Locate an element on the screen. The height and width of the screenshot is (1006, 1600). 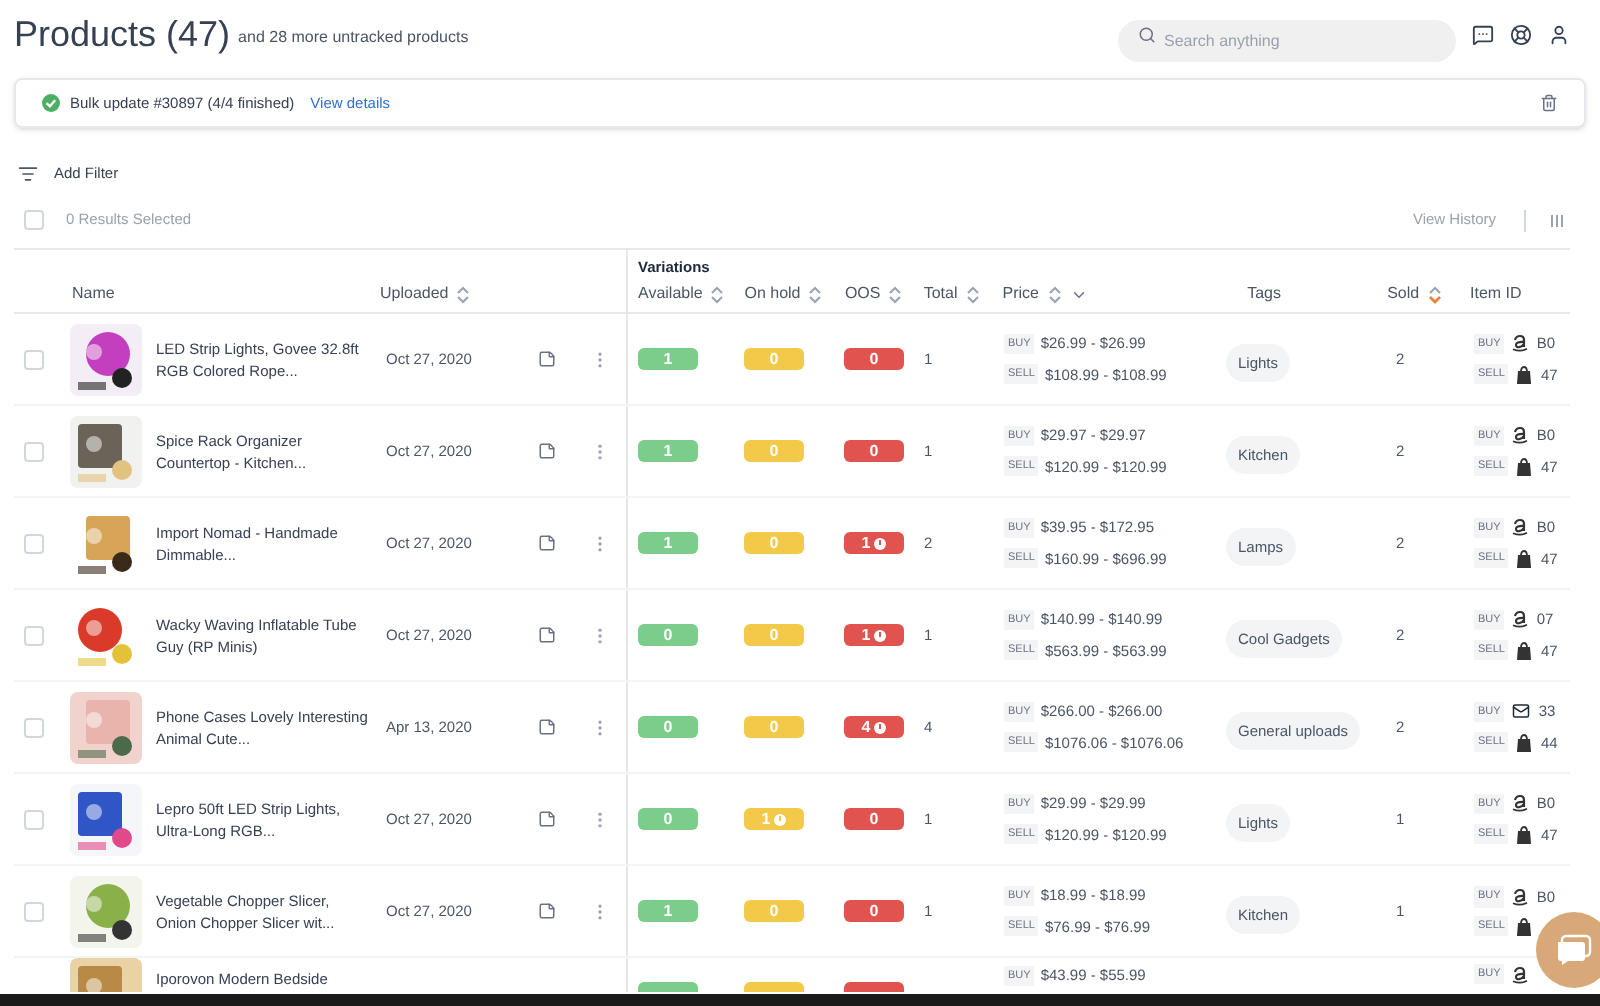
out-of-stock-count: 4 is located at coordinates (874, 727).